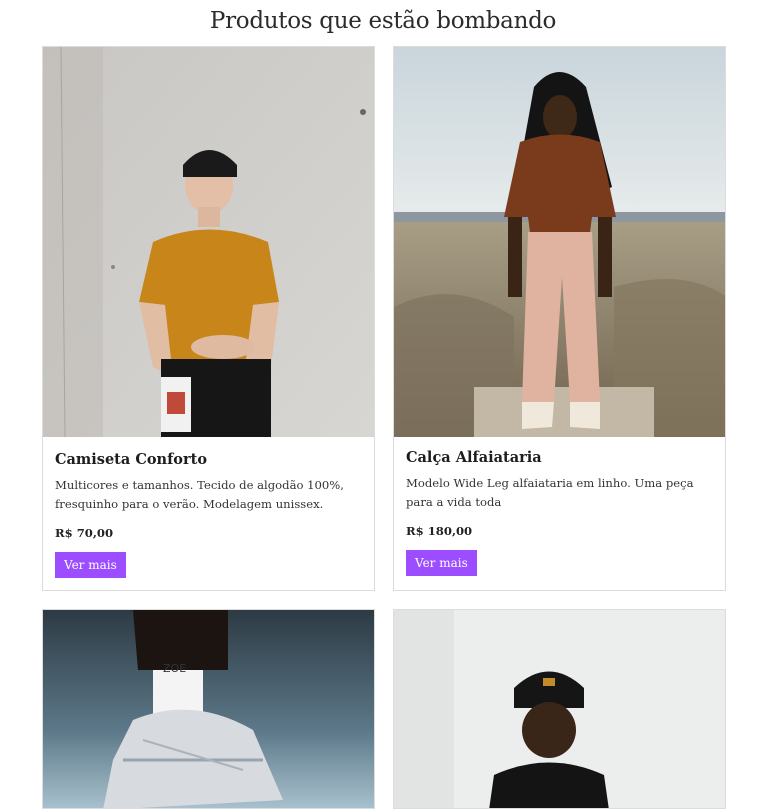  What do you see at coordinates (84, 533) in the screenshot?
I see `product-price: R$ 70,00` at bounding box center [84, 533].